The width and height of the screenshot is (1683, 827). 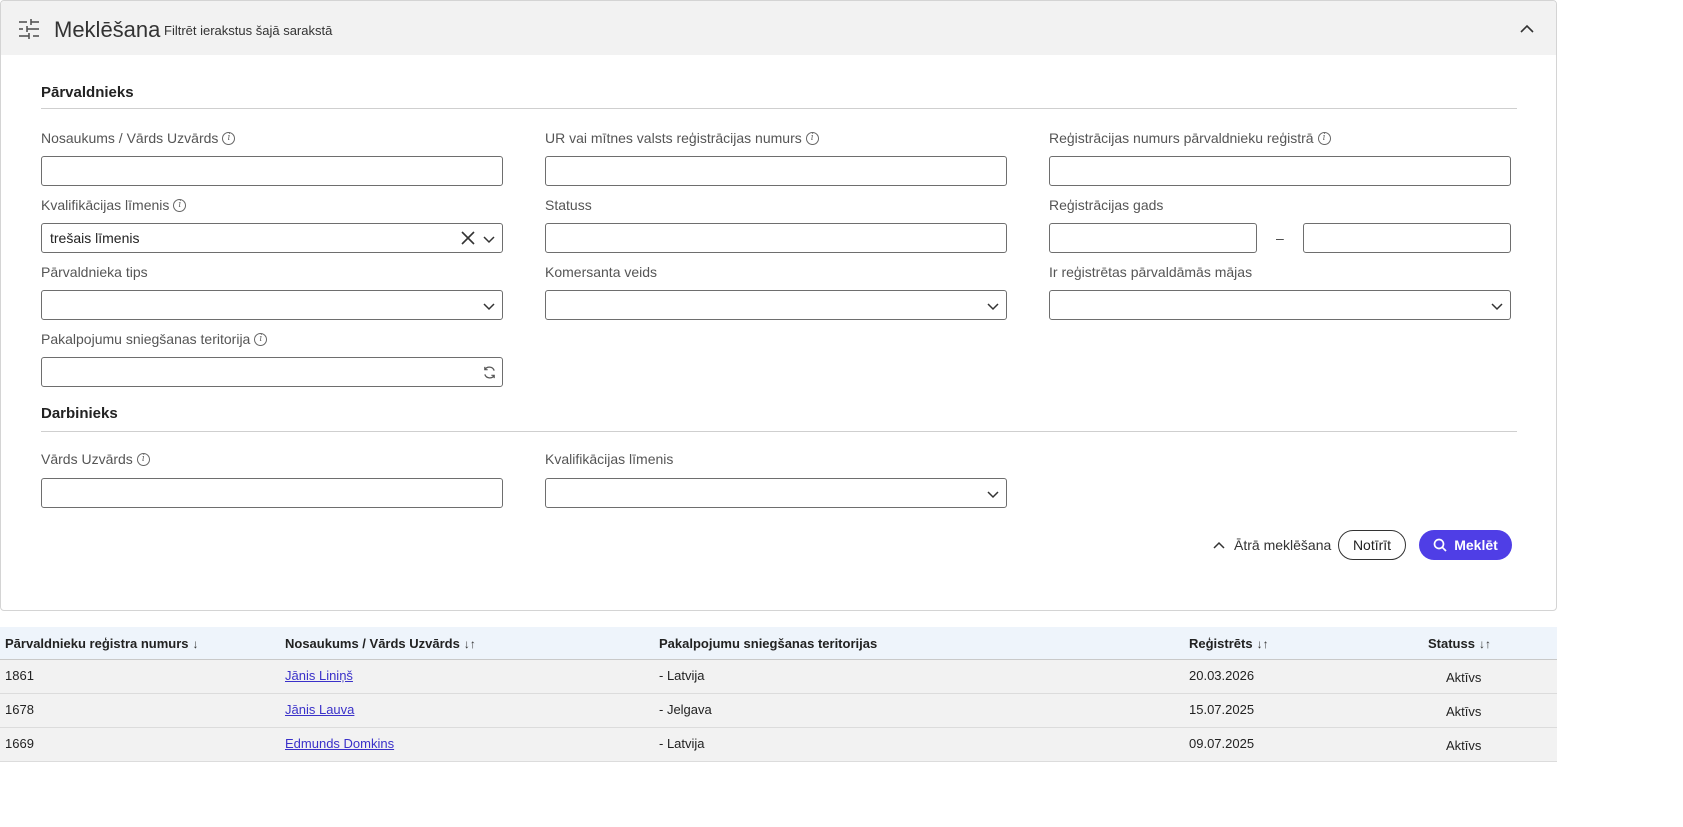 I want to click on manager-type-select, so click(x=272, y=305).